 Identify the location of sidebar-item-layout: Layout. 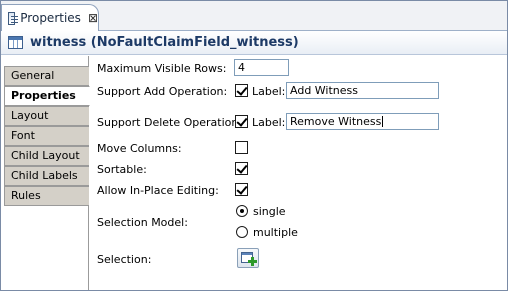
(46, 116).